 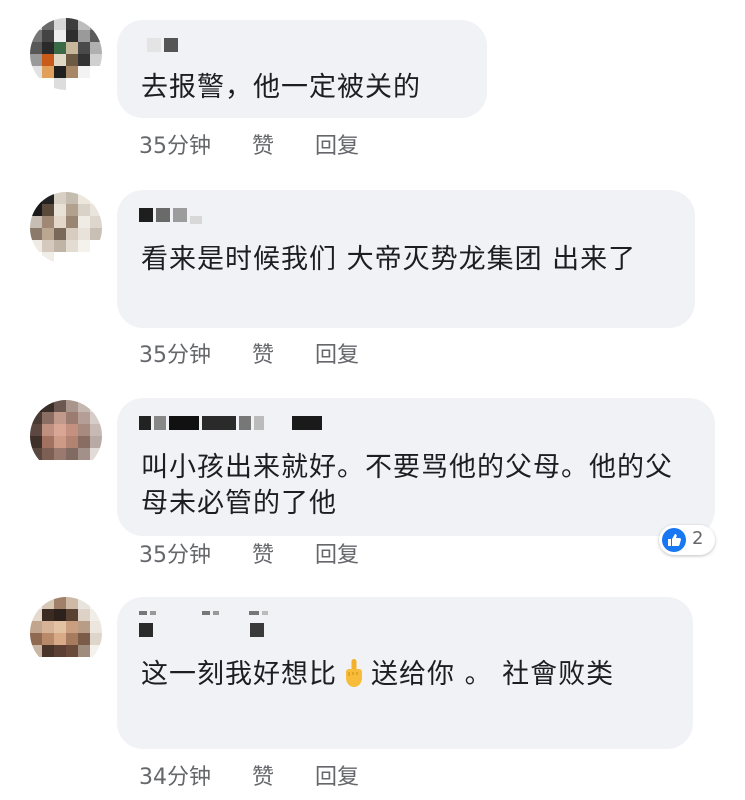 I want to click on reaction-summary: 2, so click(x=687, y=540).